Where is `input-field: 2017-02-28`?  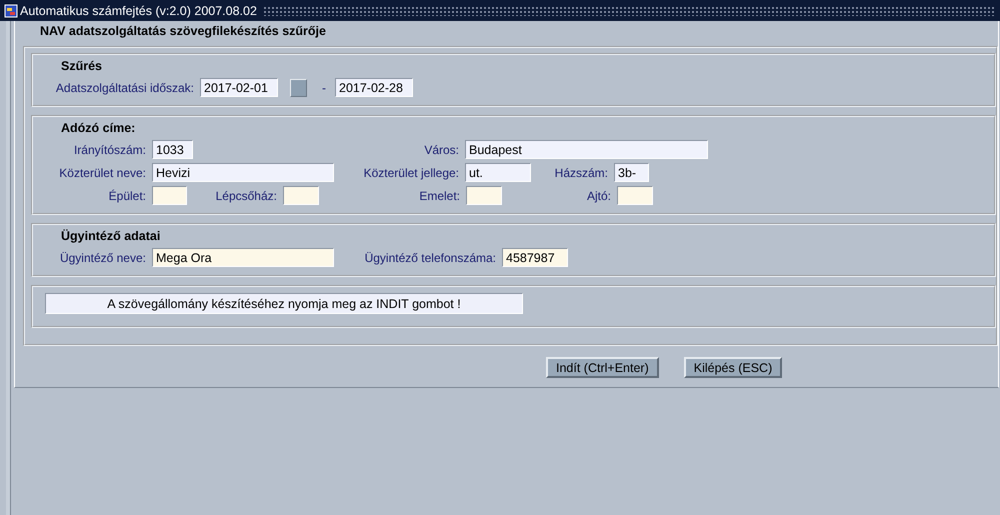
input-field: 2017-02-28 is located at coordinates (374, 87).